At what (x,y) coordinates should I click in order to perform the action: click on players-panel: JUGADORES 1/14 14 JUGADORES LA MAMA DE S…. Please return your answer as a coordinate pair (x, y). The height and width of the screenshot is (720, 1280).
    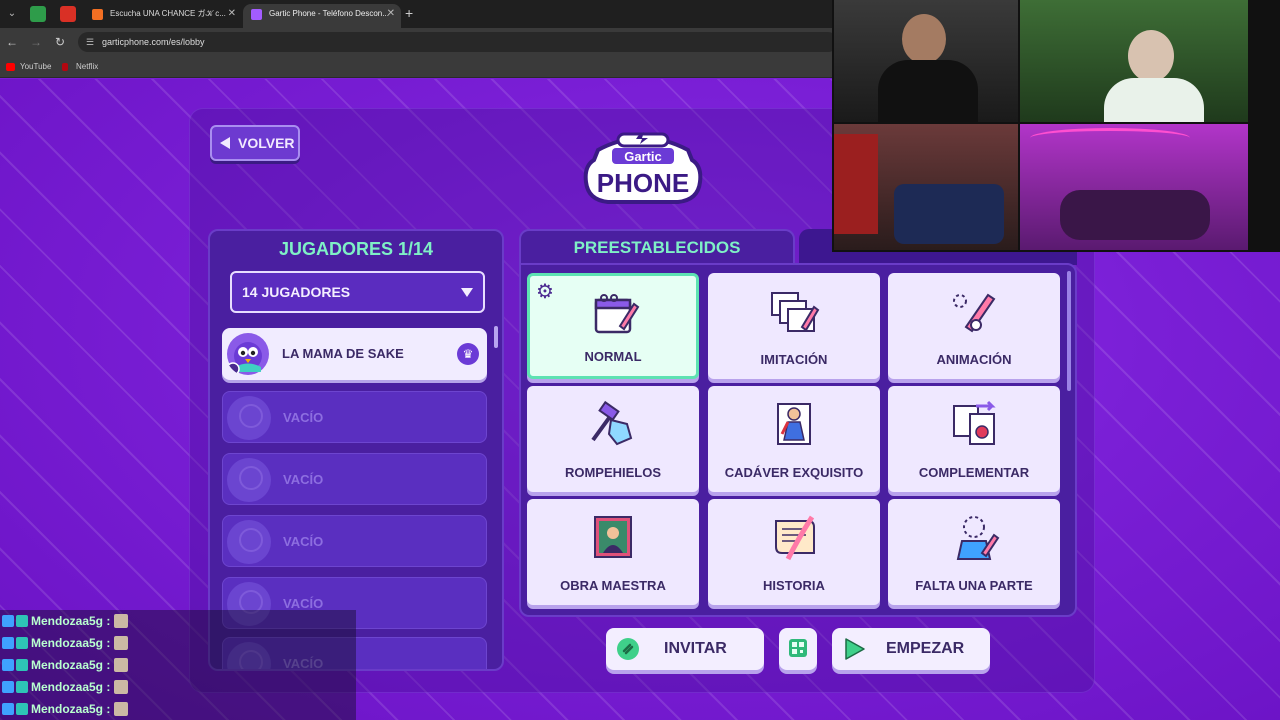
    Looking at the image, I should click on (356, 450).